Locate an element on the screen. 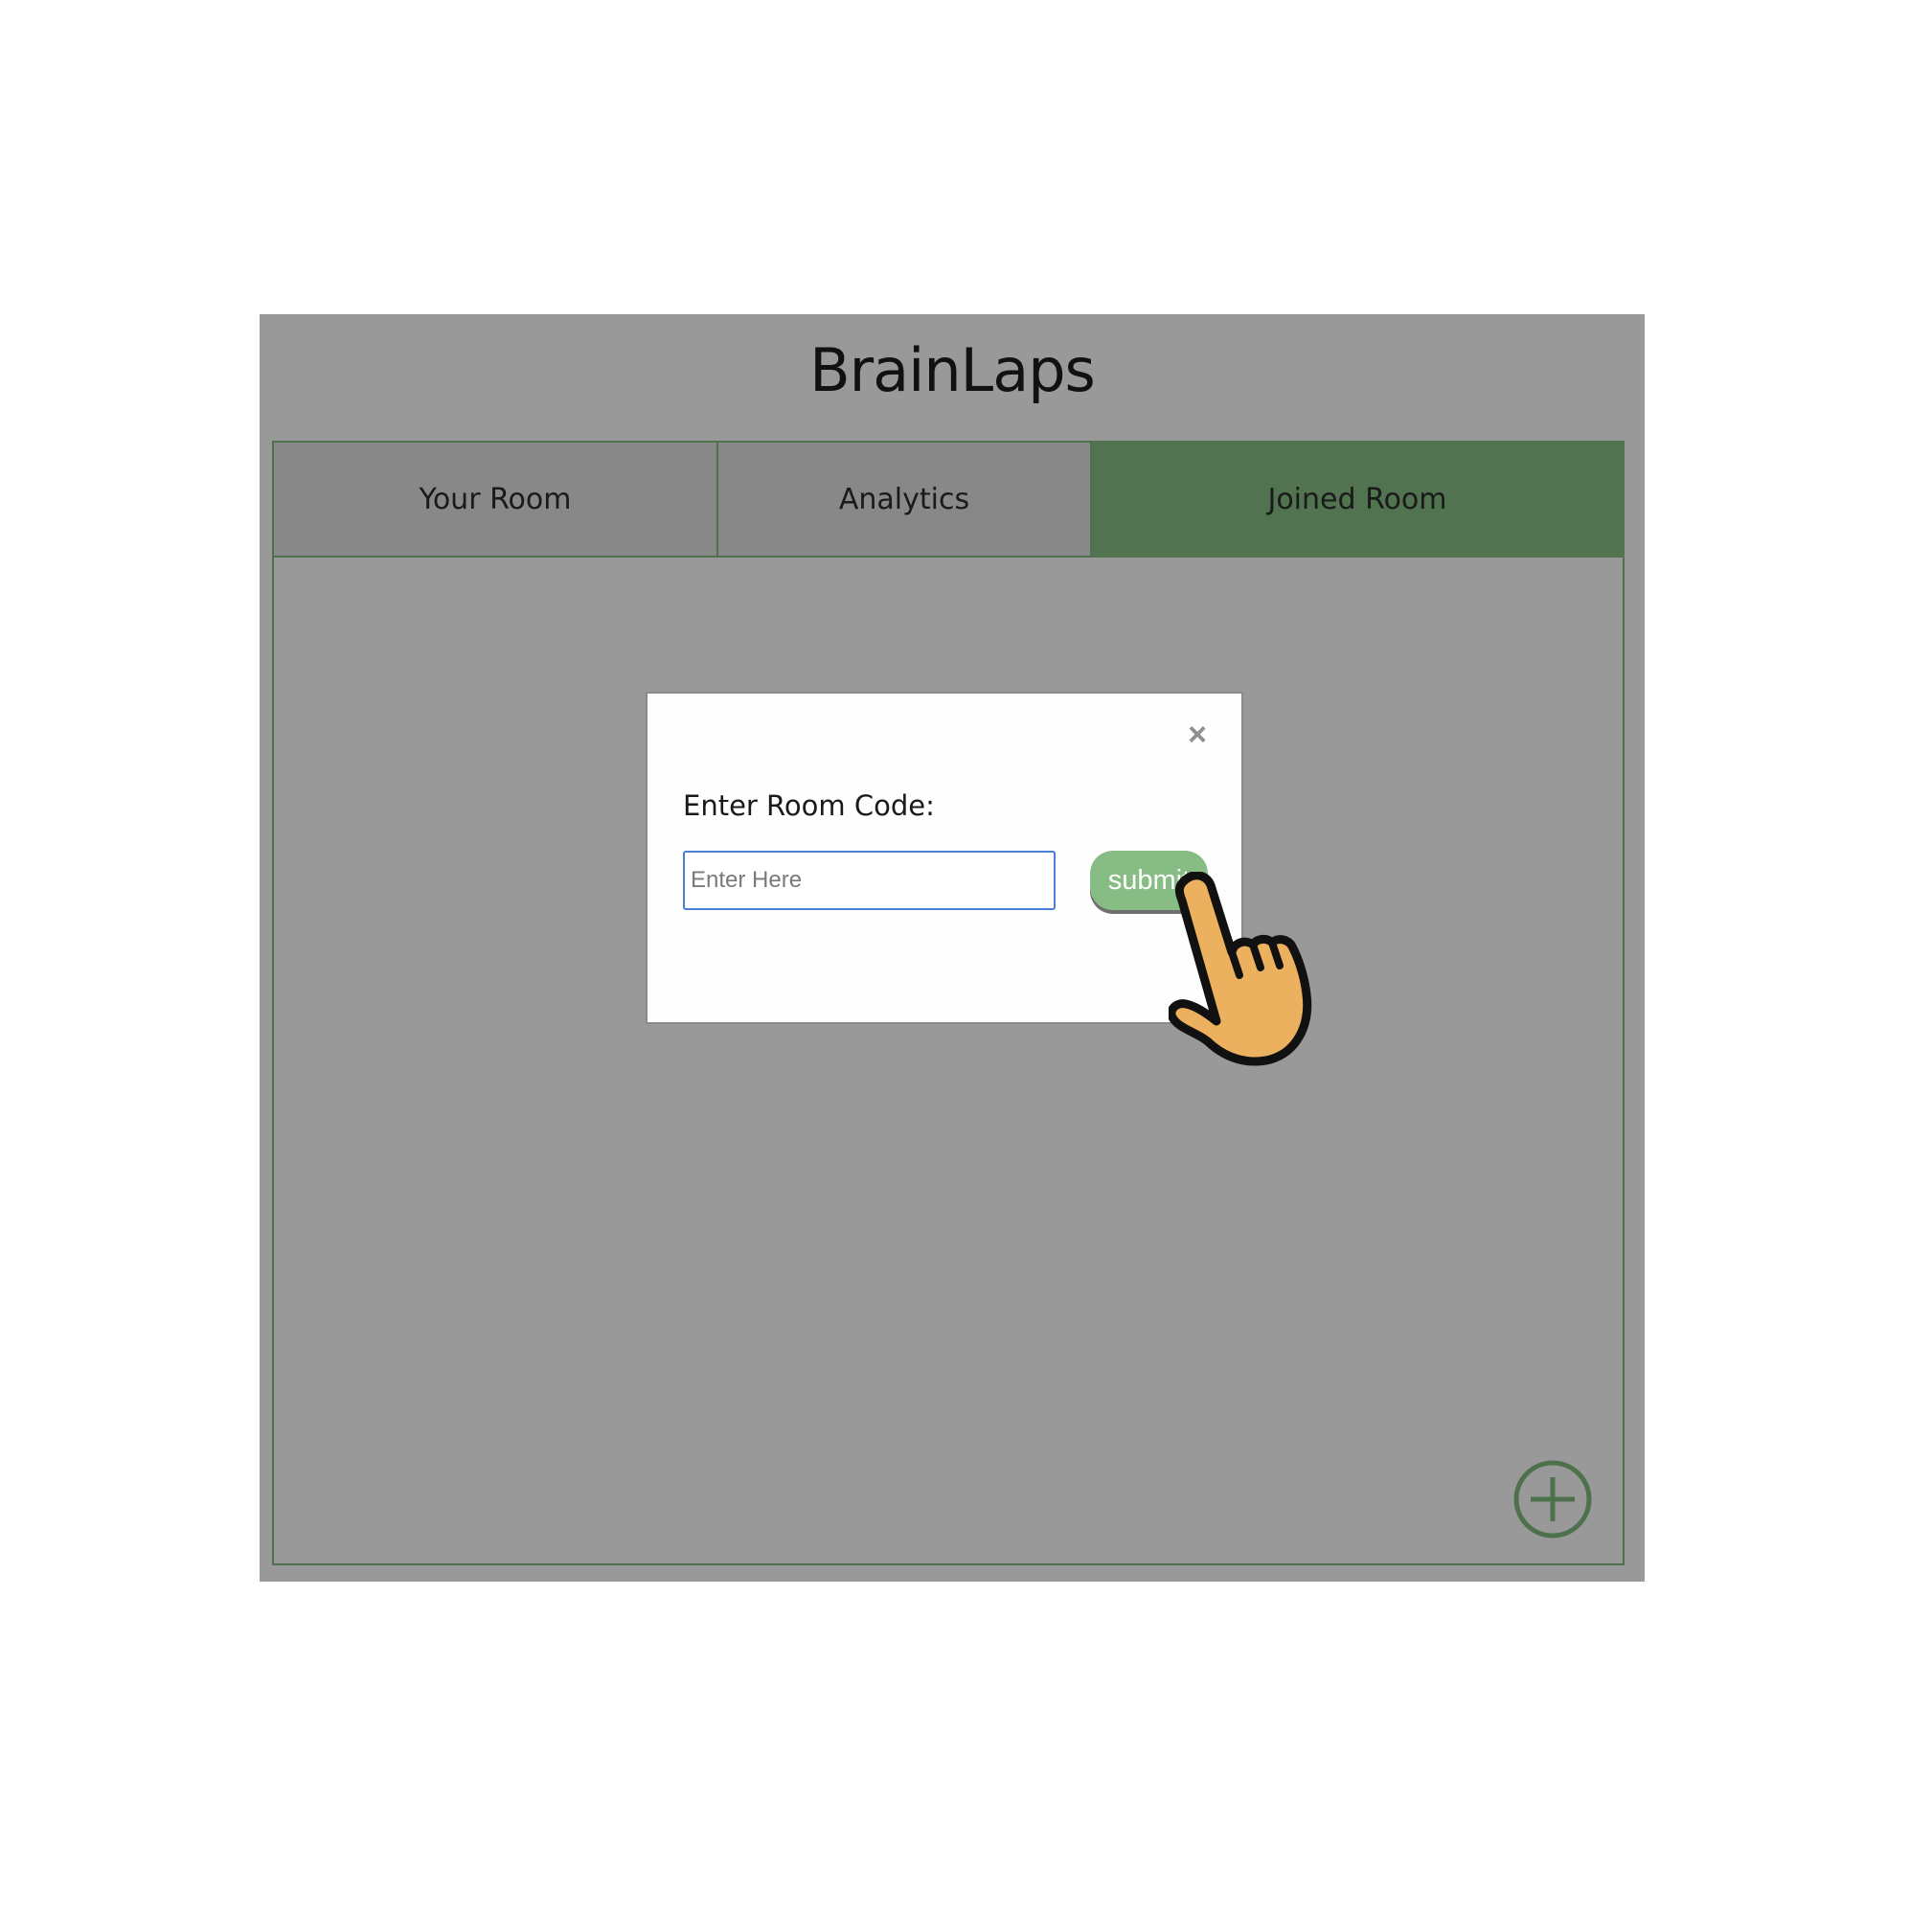  tab-your-room: Your Room is located at coordinates (495, 500).